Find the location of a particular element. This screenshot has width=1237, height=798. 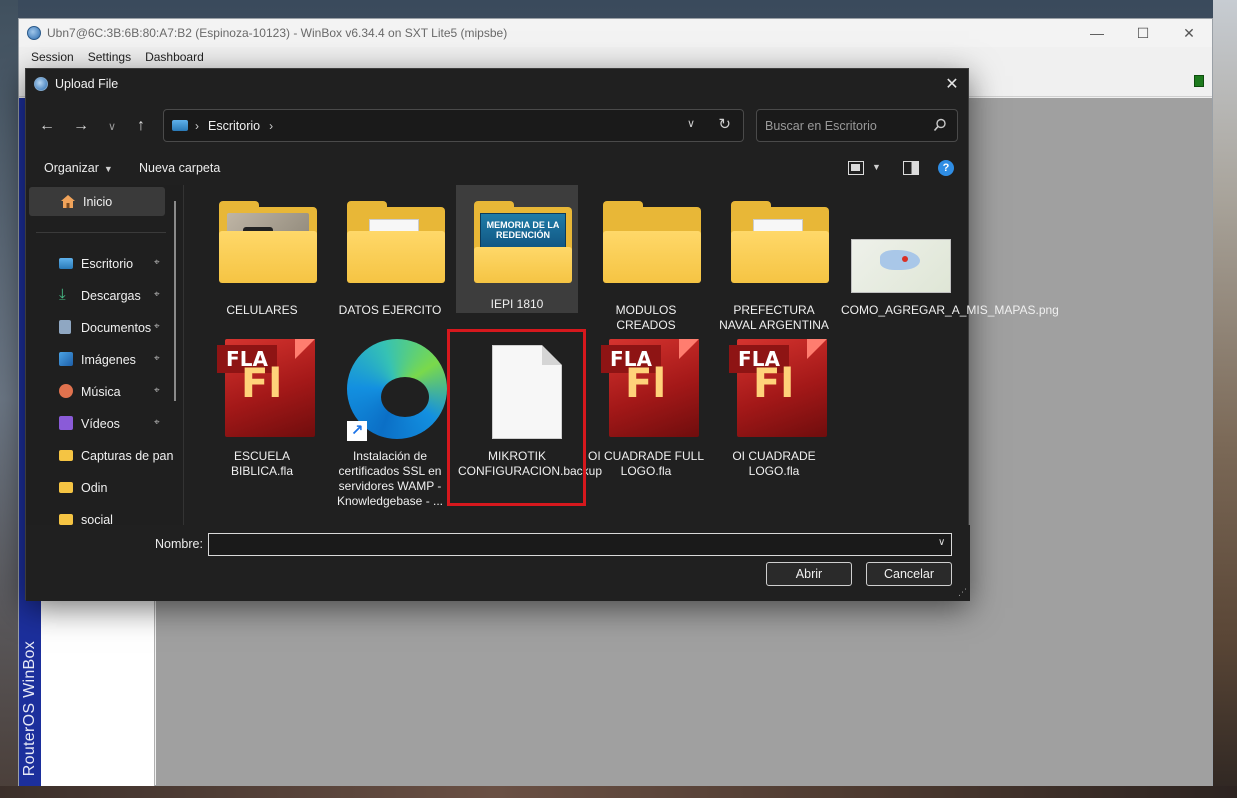

new-folder-button: Nueva carpeta is located at coordinates (179, 168).